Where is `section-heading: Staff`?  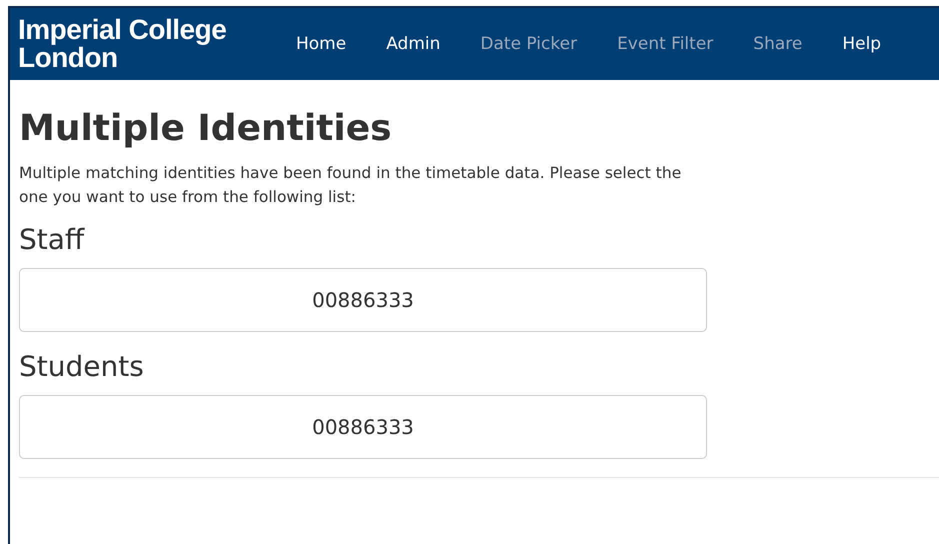 section-heading: Staff is located at coordinates (52, 239).